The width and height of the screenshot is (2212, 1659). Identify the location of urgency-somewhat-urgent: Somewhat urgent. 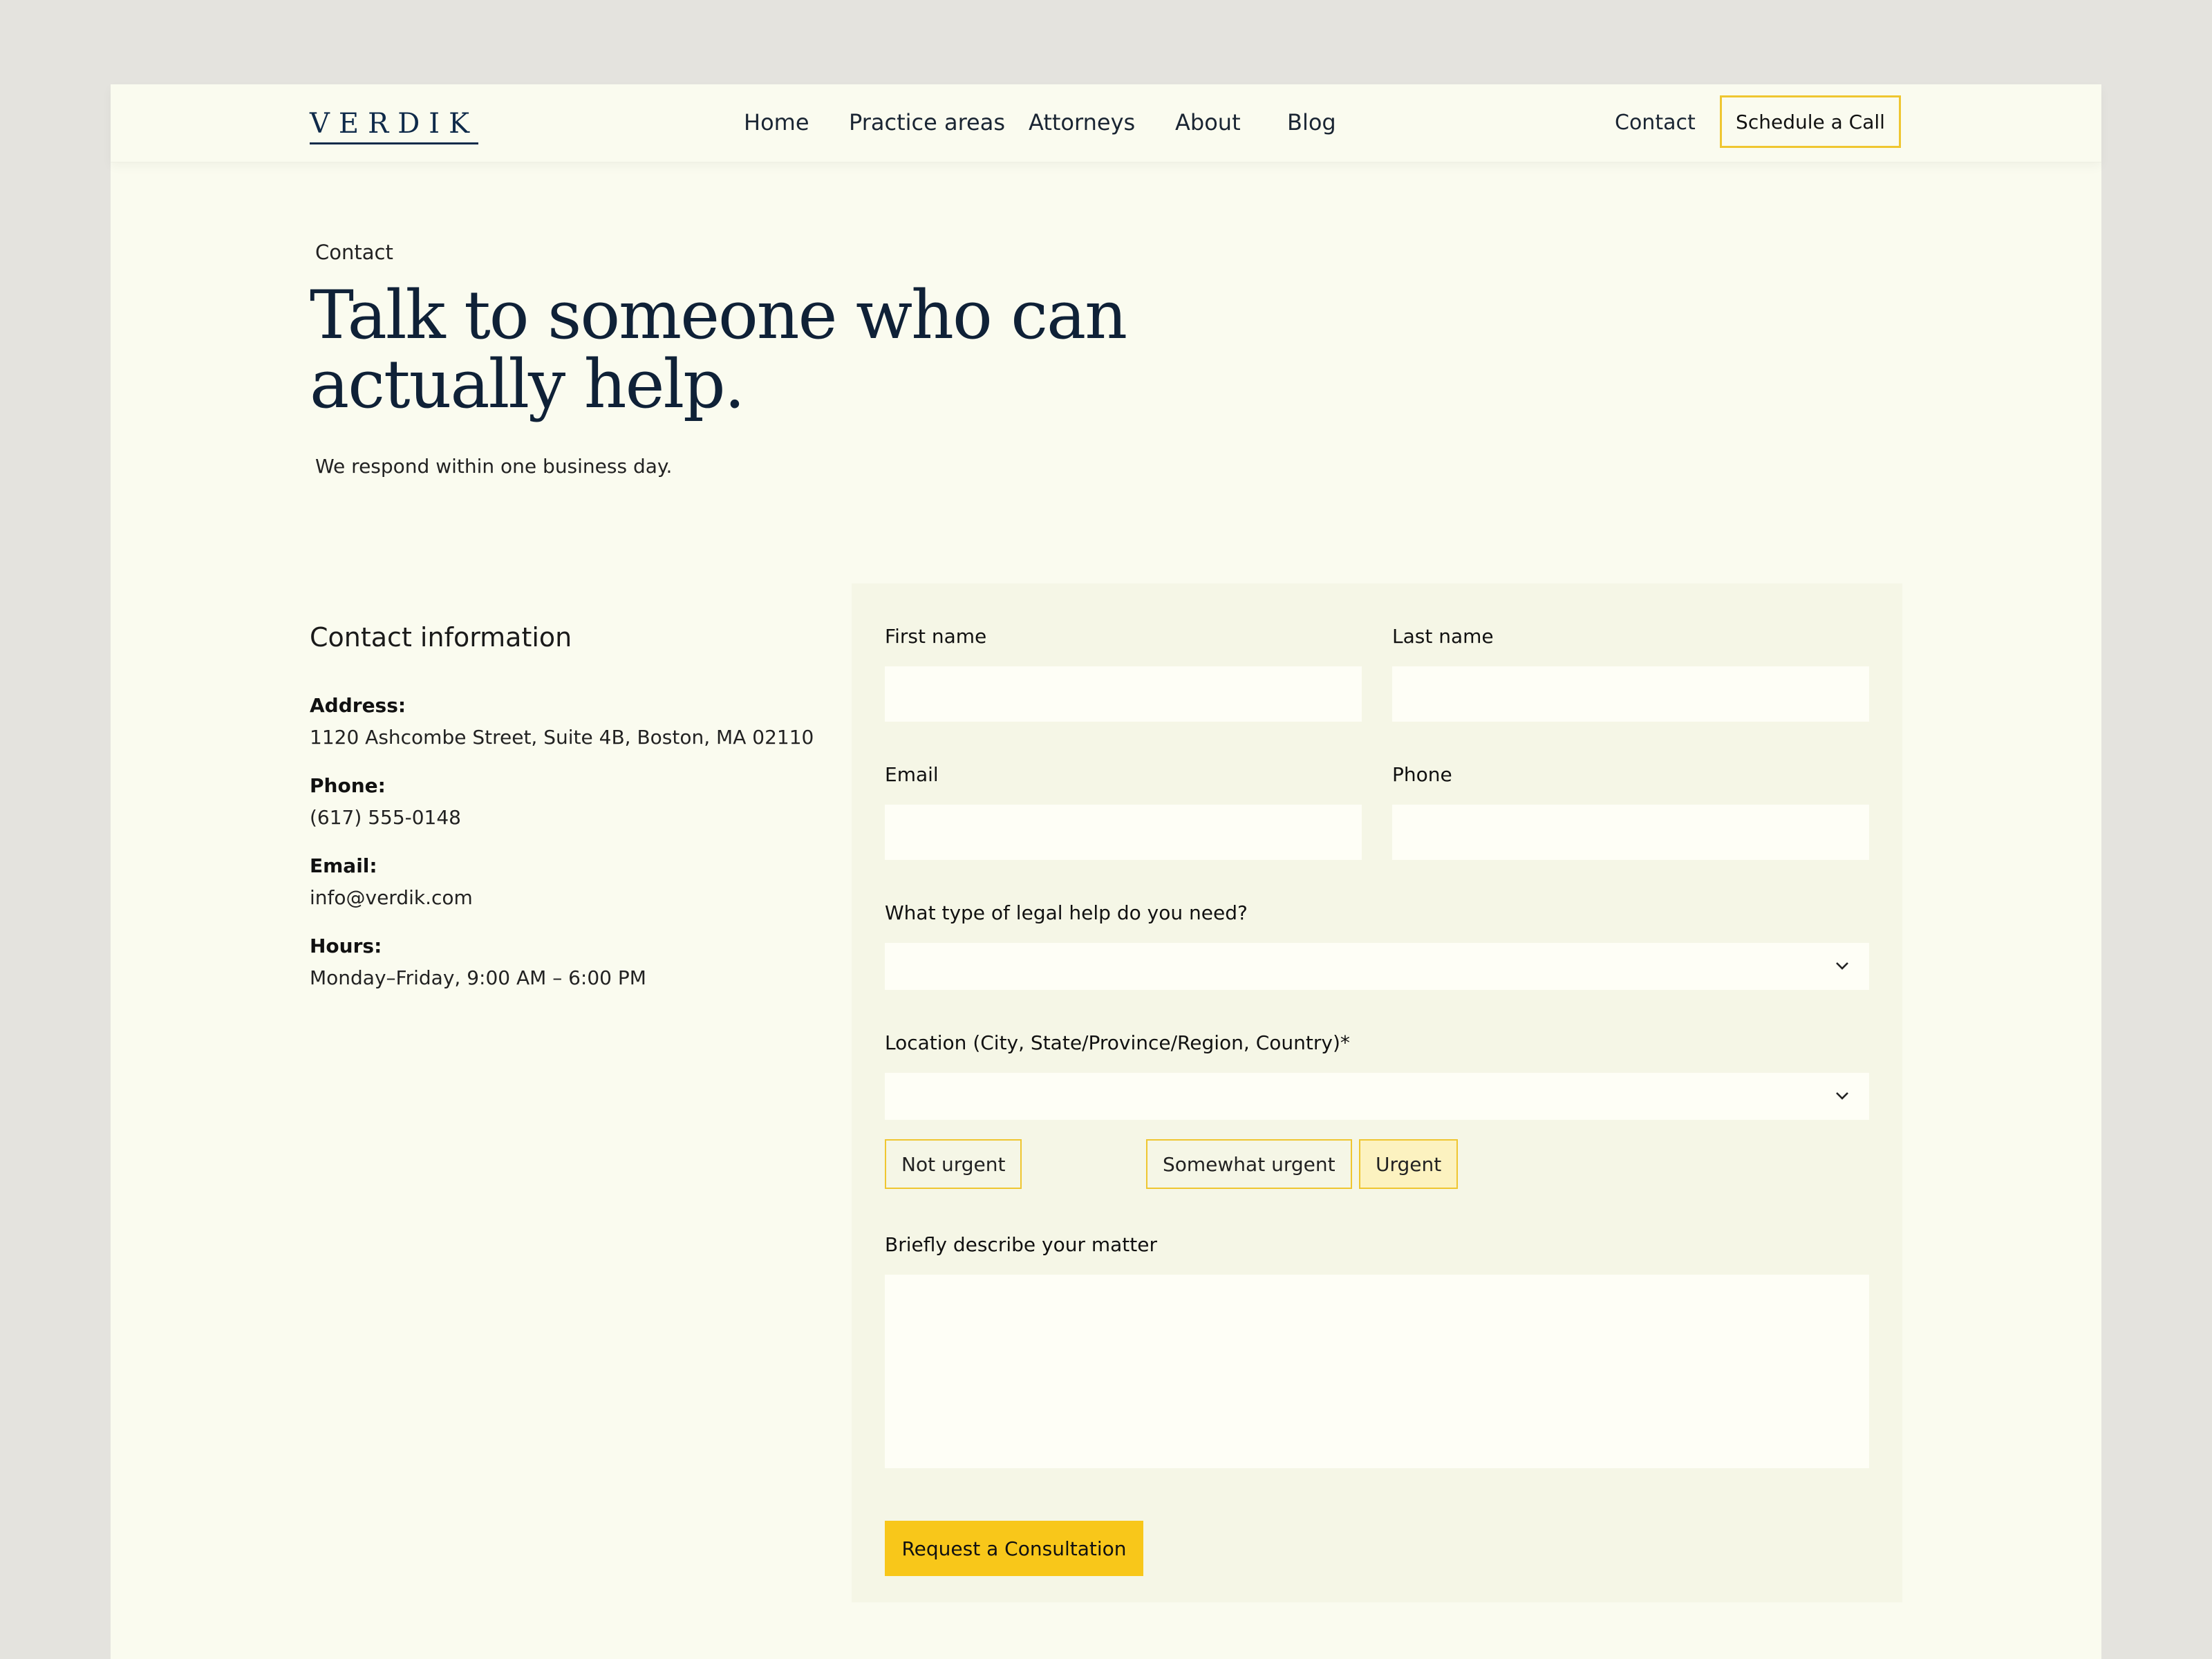
(1249, 1164).